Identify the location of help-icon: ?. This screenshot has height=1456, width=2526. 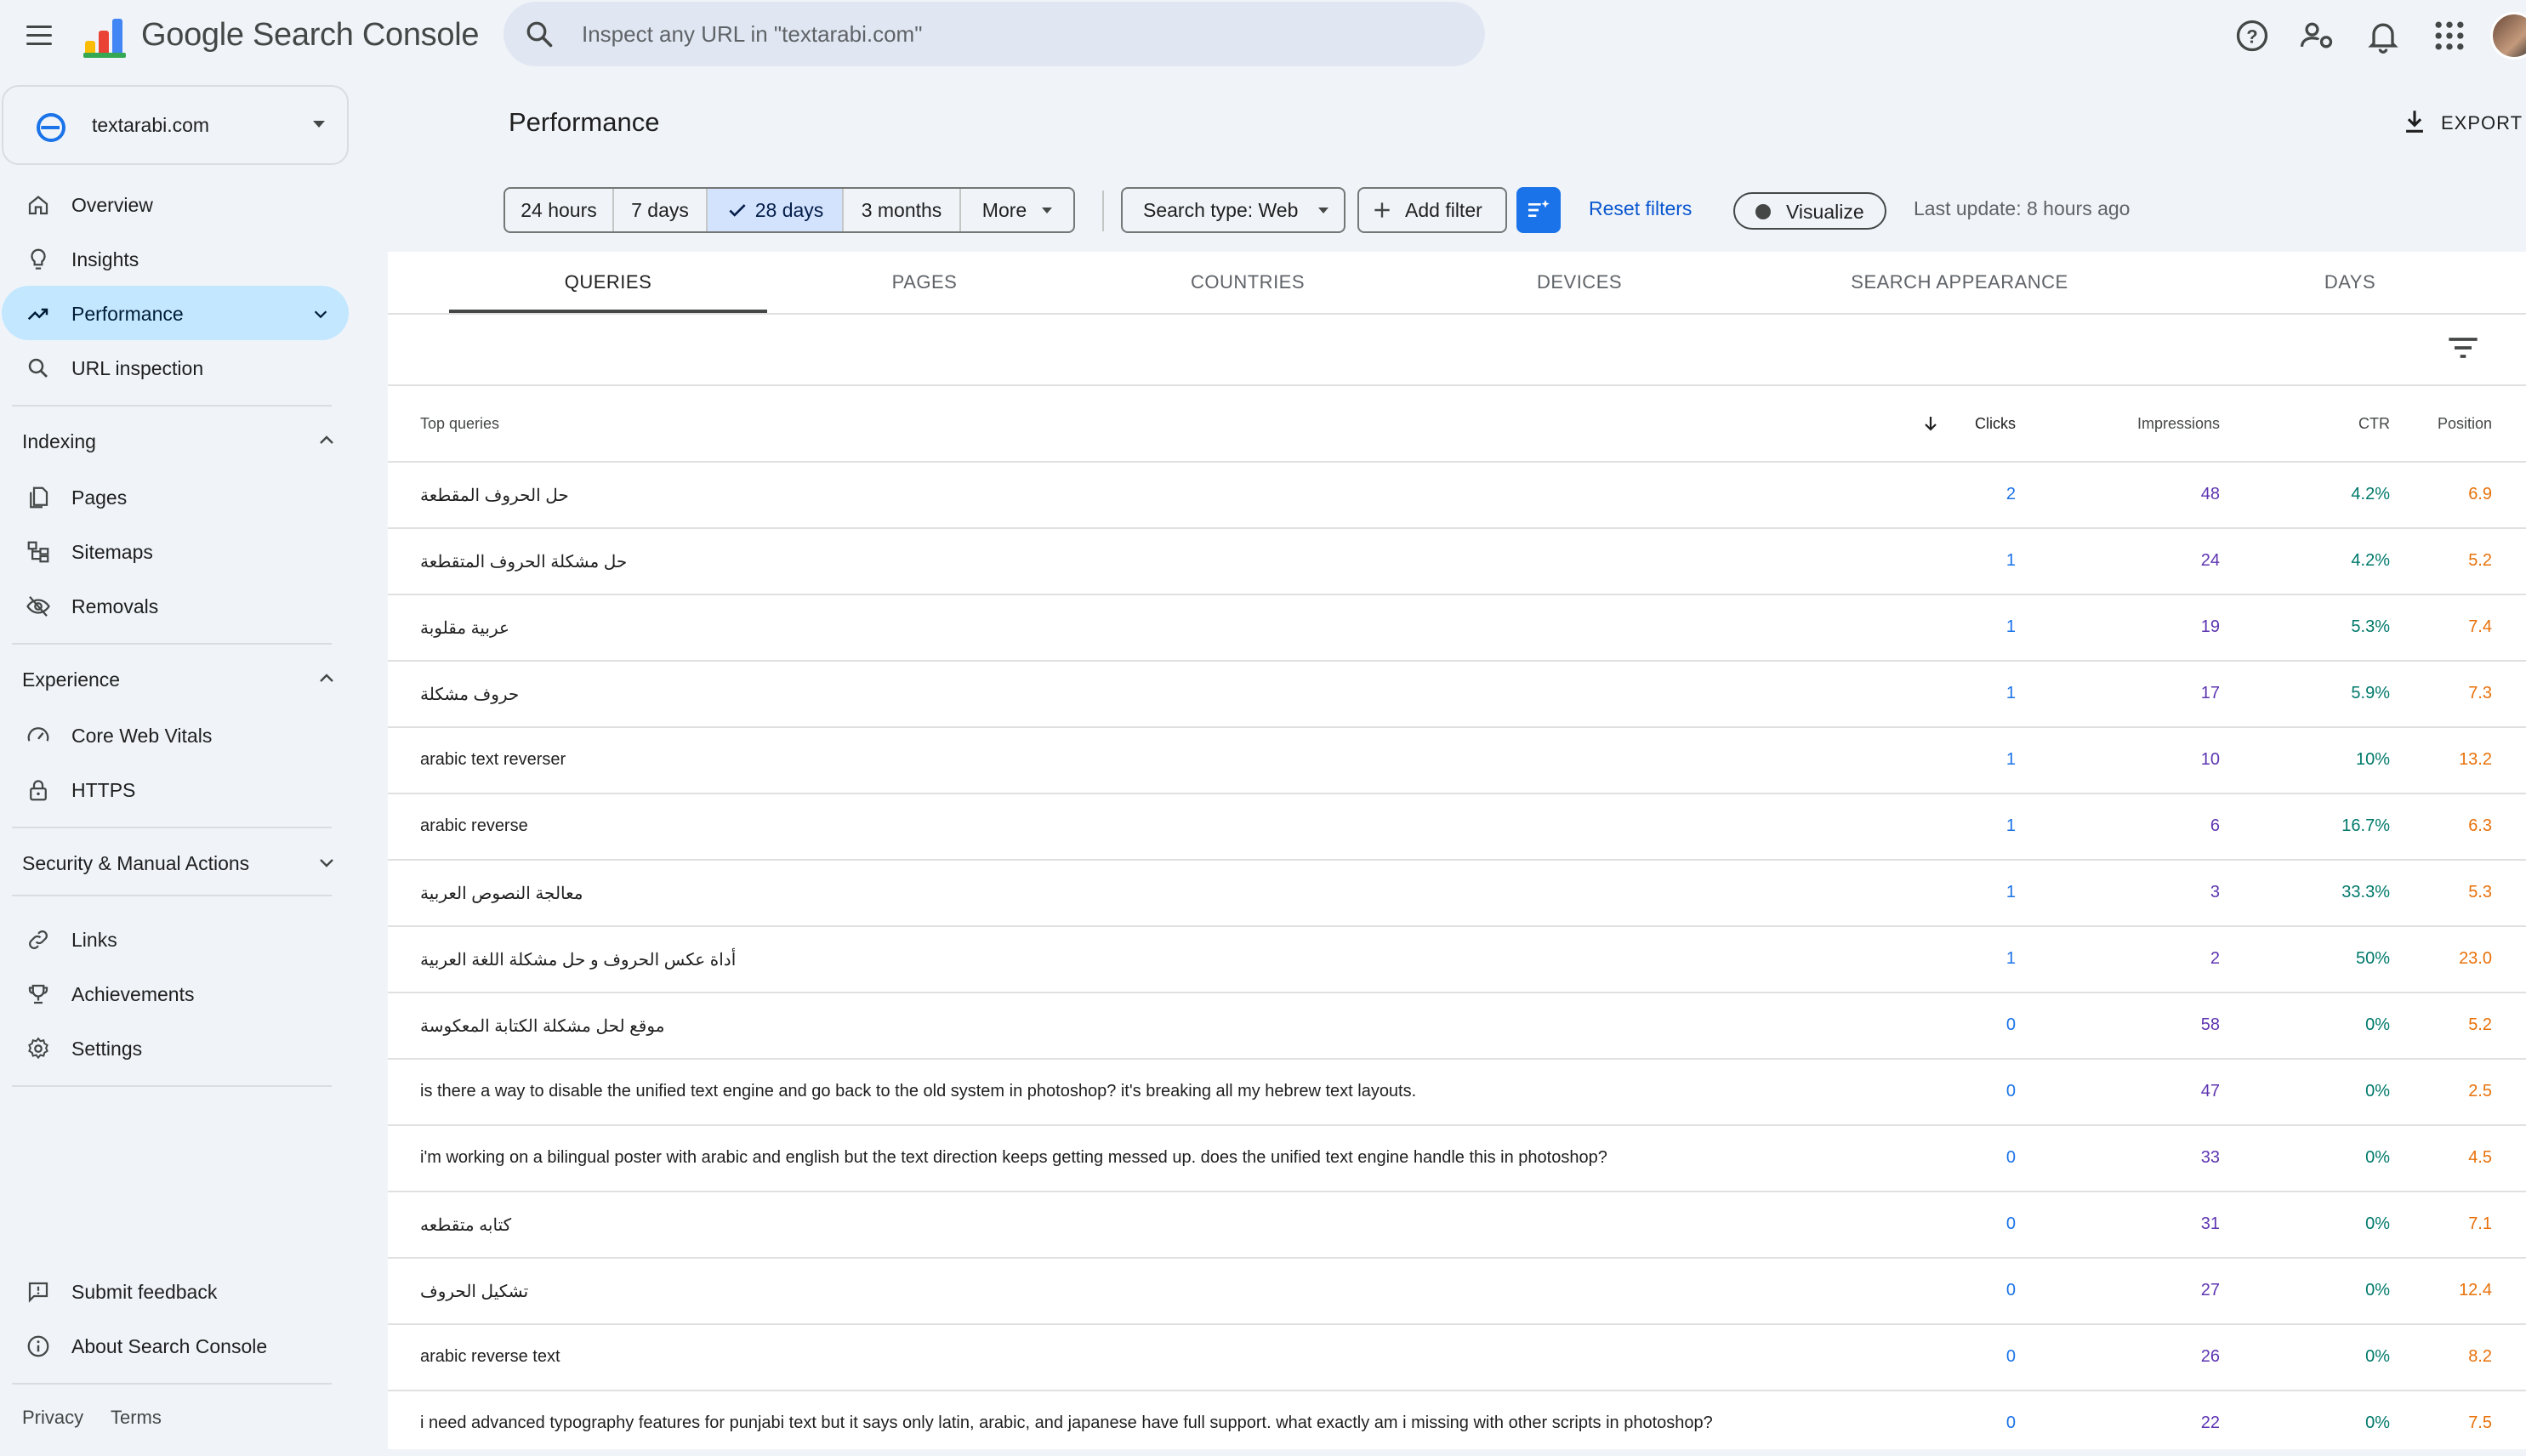
(2252, 35).